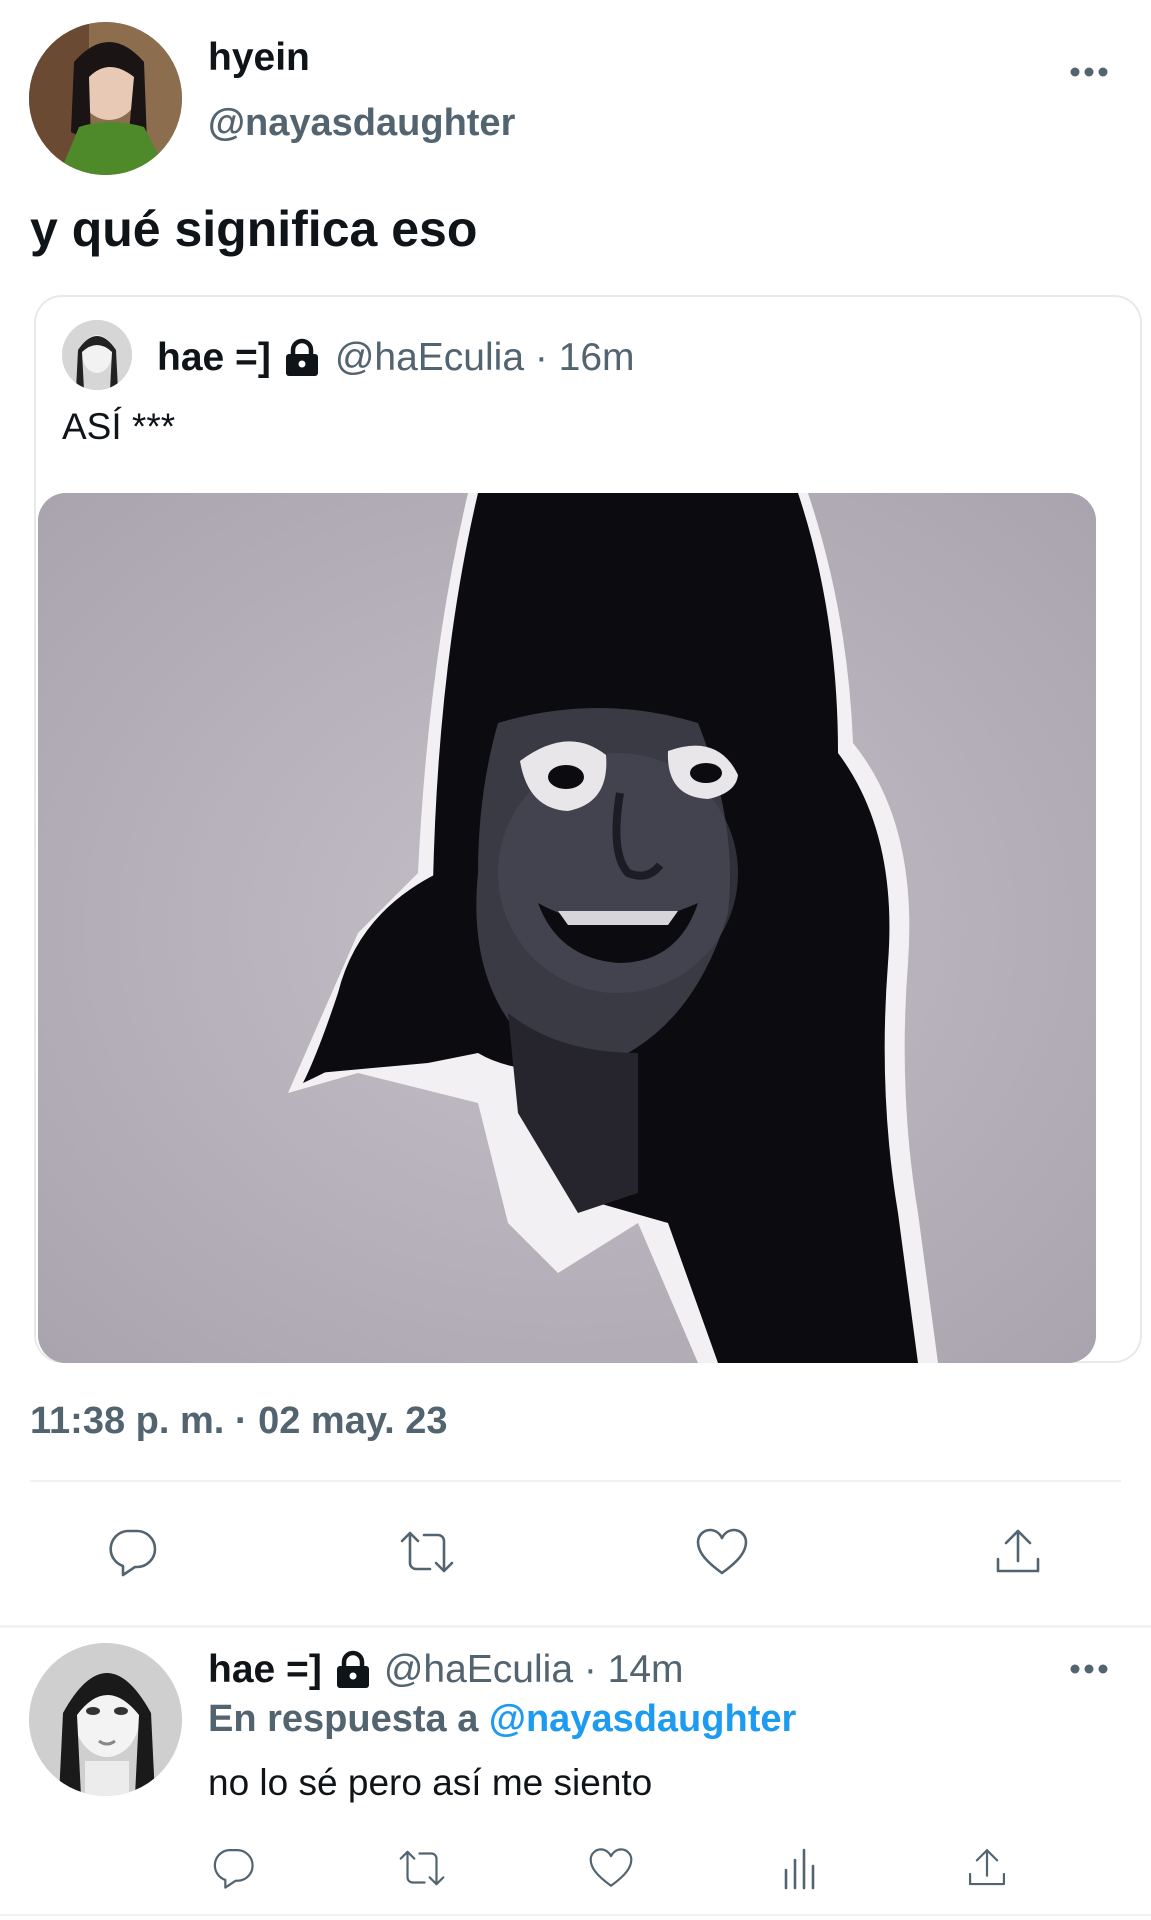 The height and width of the screenshot is (1920, 1151). I want to click on replying-to: En respuesta a @nayasdaughter, so click(502, 1719).